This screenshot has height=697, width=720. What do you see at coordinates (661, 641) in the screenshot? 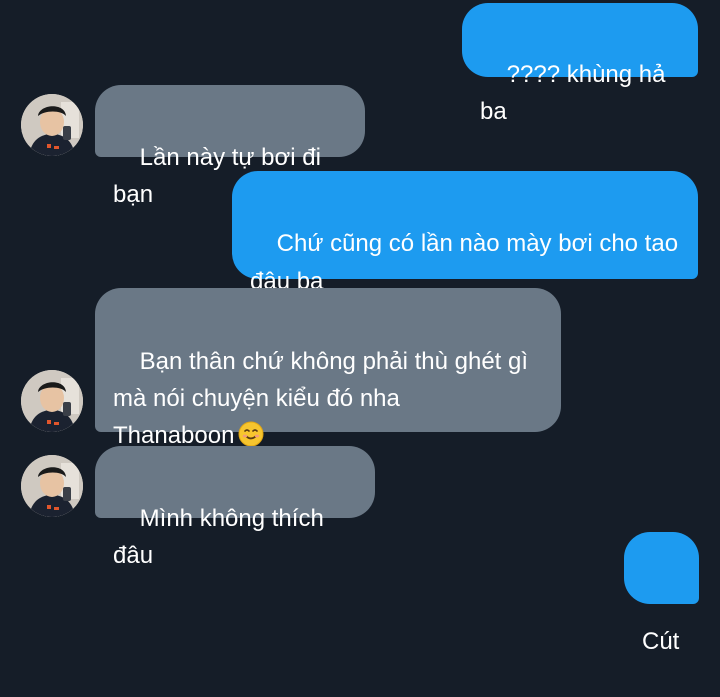
I see `message-text: Cút` at bounding box center [661, 641].